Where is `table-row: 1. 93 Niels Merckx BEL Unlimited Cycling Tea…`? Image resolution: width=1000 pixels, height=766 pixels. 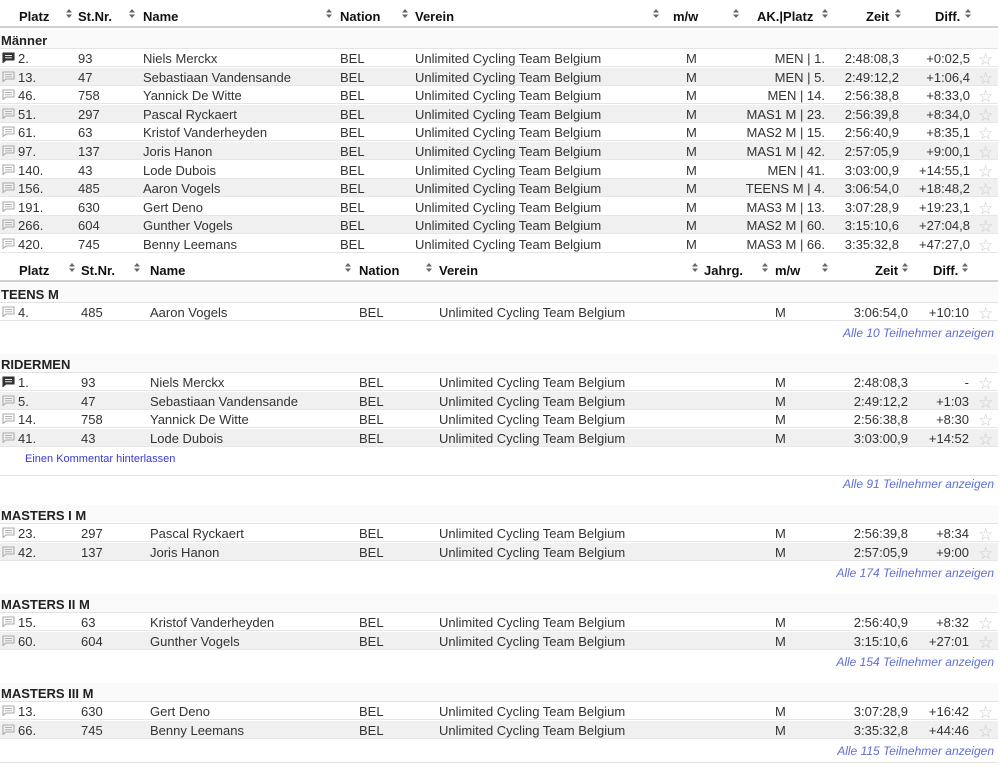
table-row: 1. 93 Niels Merckx BEL Unlimited Cycling Tea… is located at coordinates (499, 382).